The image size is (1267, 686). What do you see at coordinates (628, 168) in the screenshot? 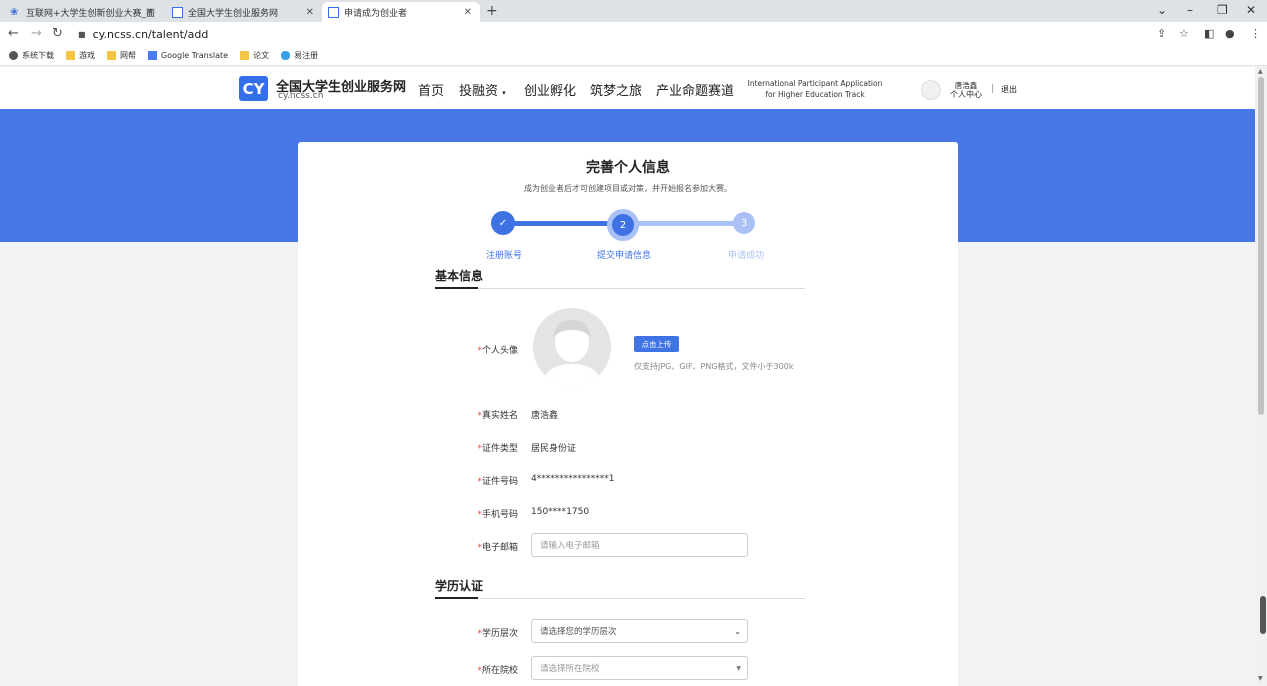
I see `page-title: 完善个人信息` at bounding box center [628, 168].